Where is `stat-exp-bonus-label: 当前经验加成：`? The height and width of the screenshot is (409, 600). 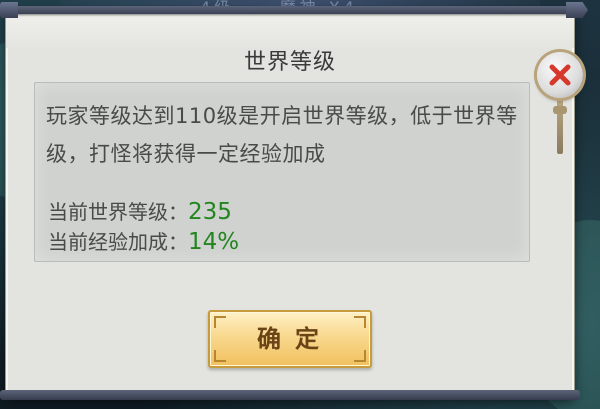
stat-exp-bonus-label: 当前经验加成： is located at coordinates (118, 242).